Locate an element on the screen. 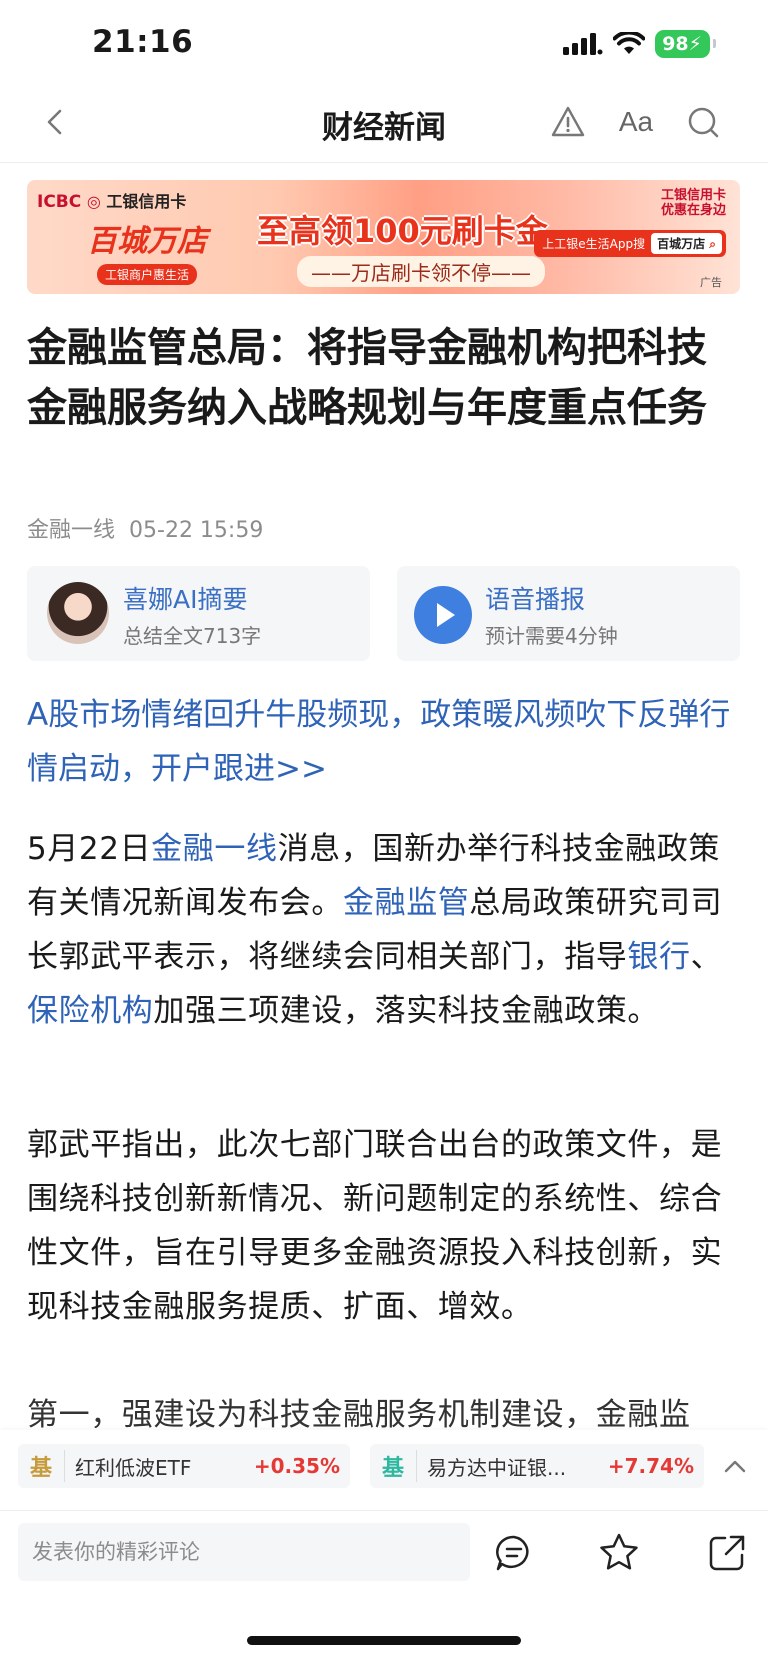 The width and height of the screenshot is (768, 1663). ad-sub-text: 工银商户惠生活 is located at coordinates (147, 274).